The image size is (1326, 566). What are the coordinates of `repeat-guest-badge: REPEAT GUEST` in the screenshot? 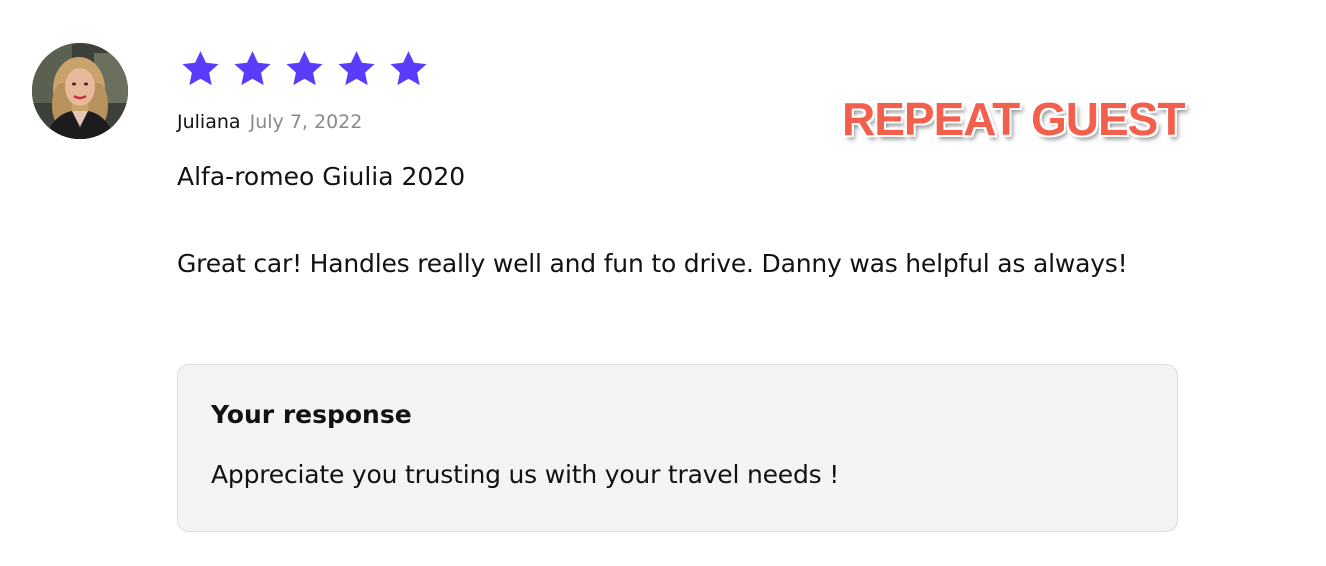 It's located at (1013, 119).